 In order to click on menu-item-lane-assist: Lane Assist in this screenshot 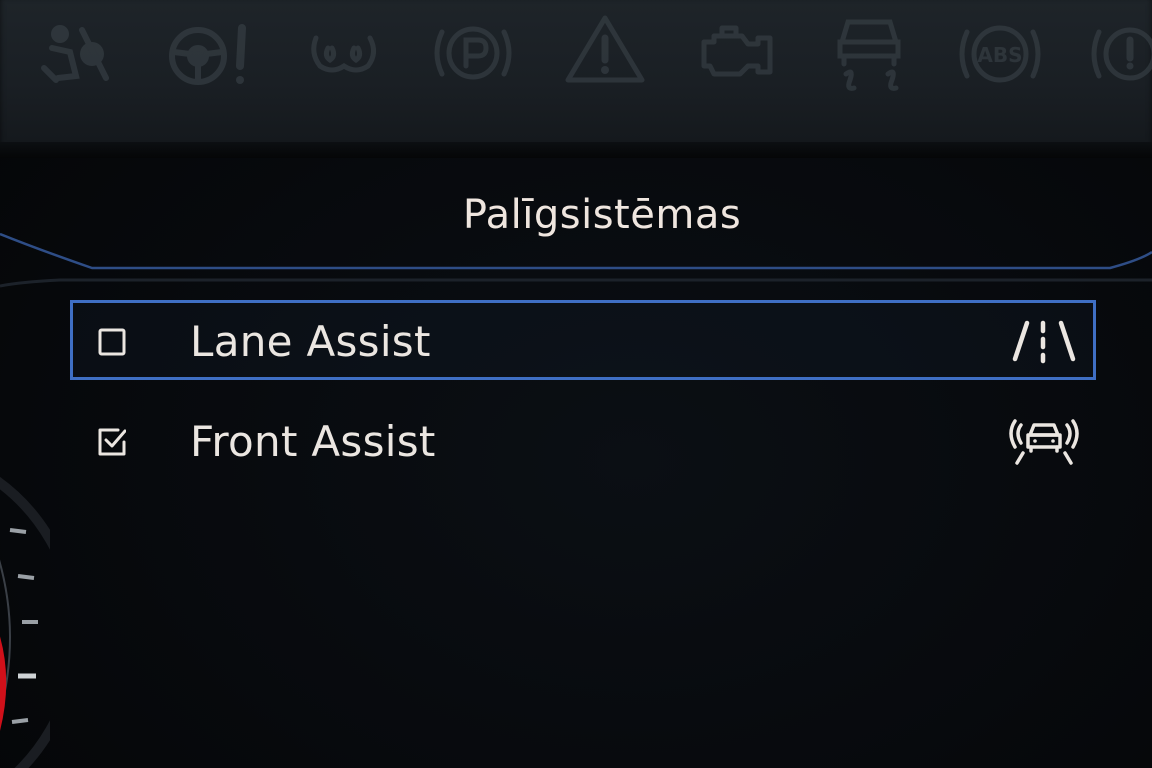, I will do `click(583, 340)`.